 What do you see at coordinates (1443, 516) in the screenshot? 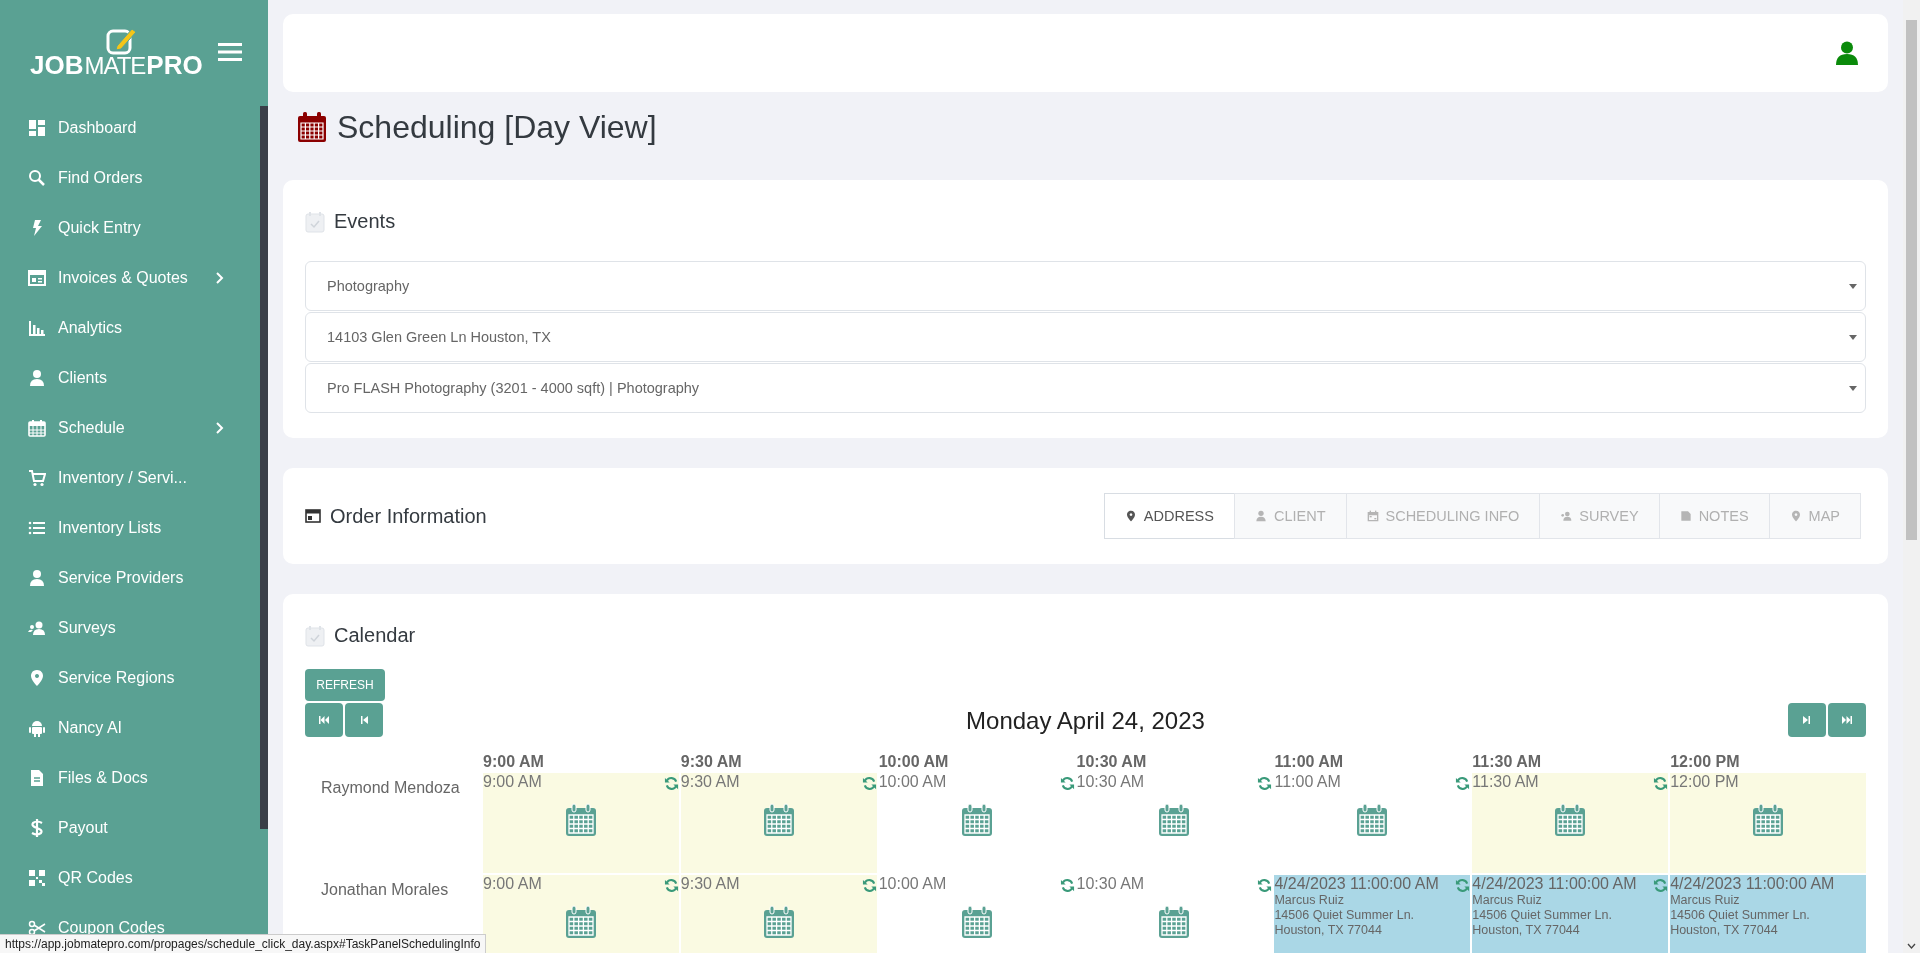
I see `tab: SCHEDULING INFO` at bounding box center [1443, 516].